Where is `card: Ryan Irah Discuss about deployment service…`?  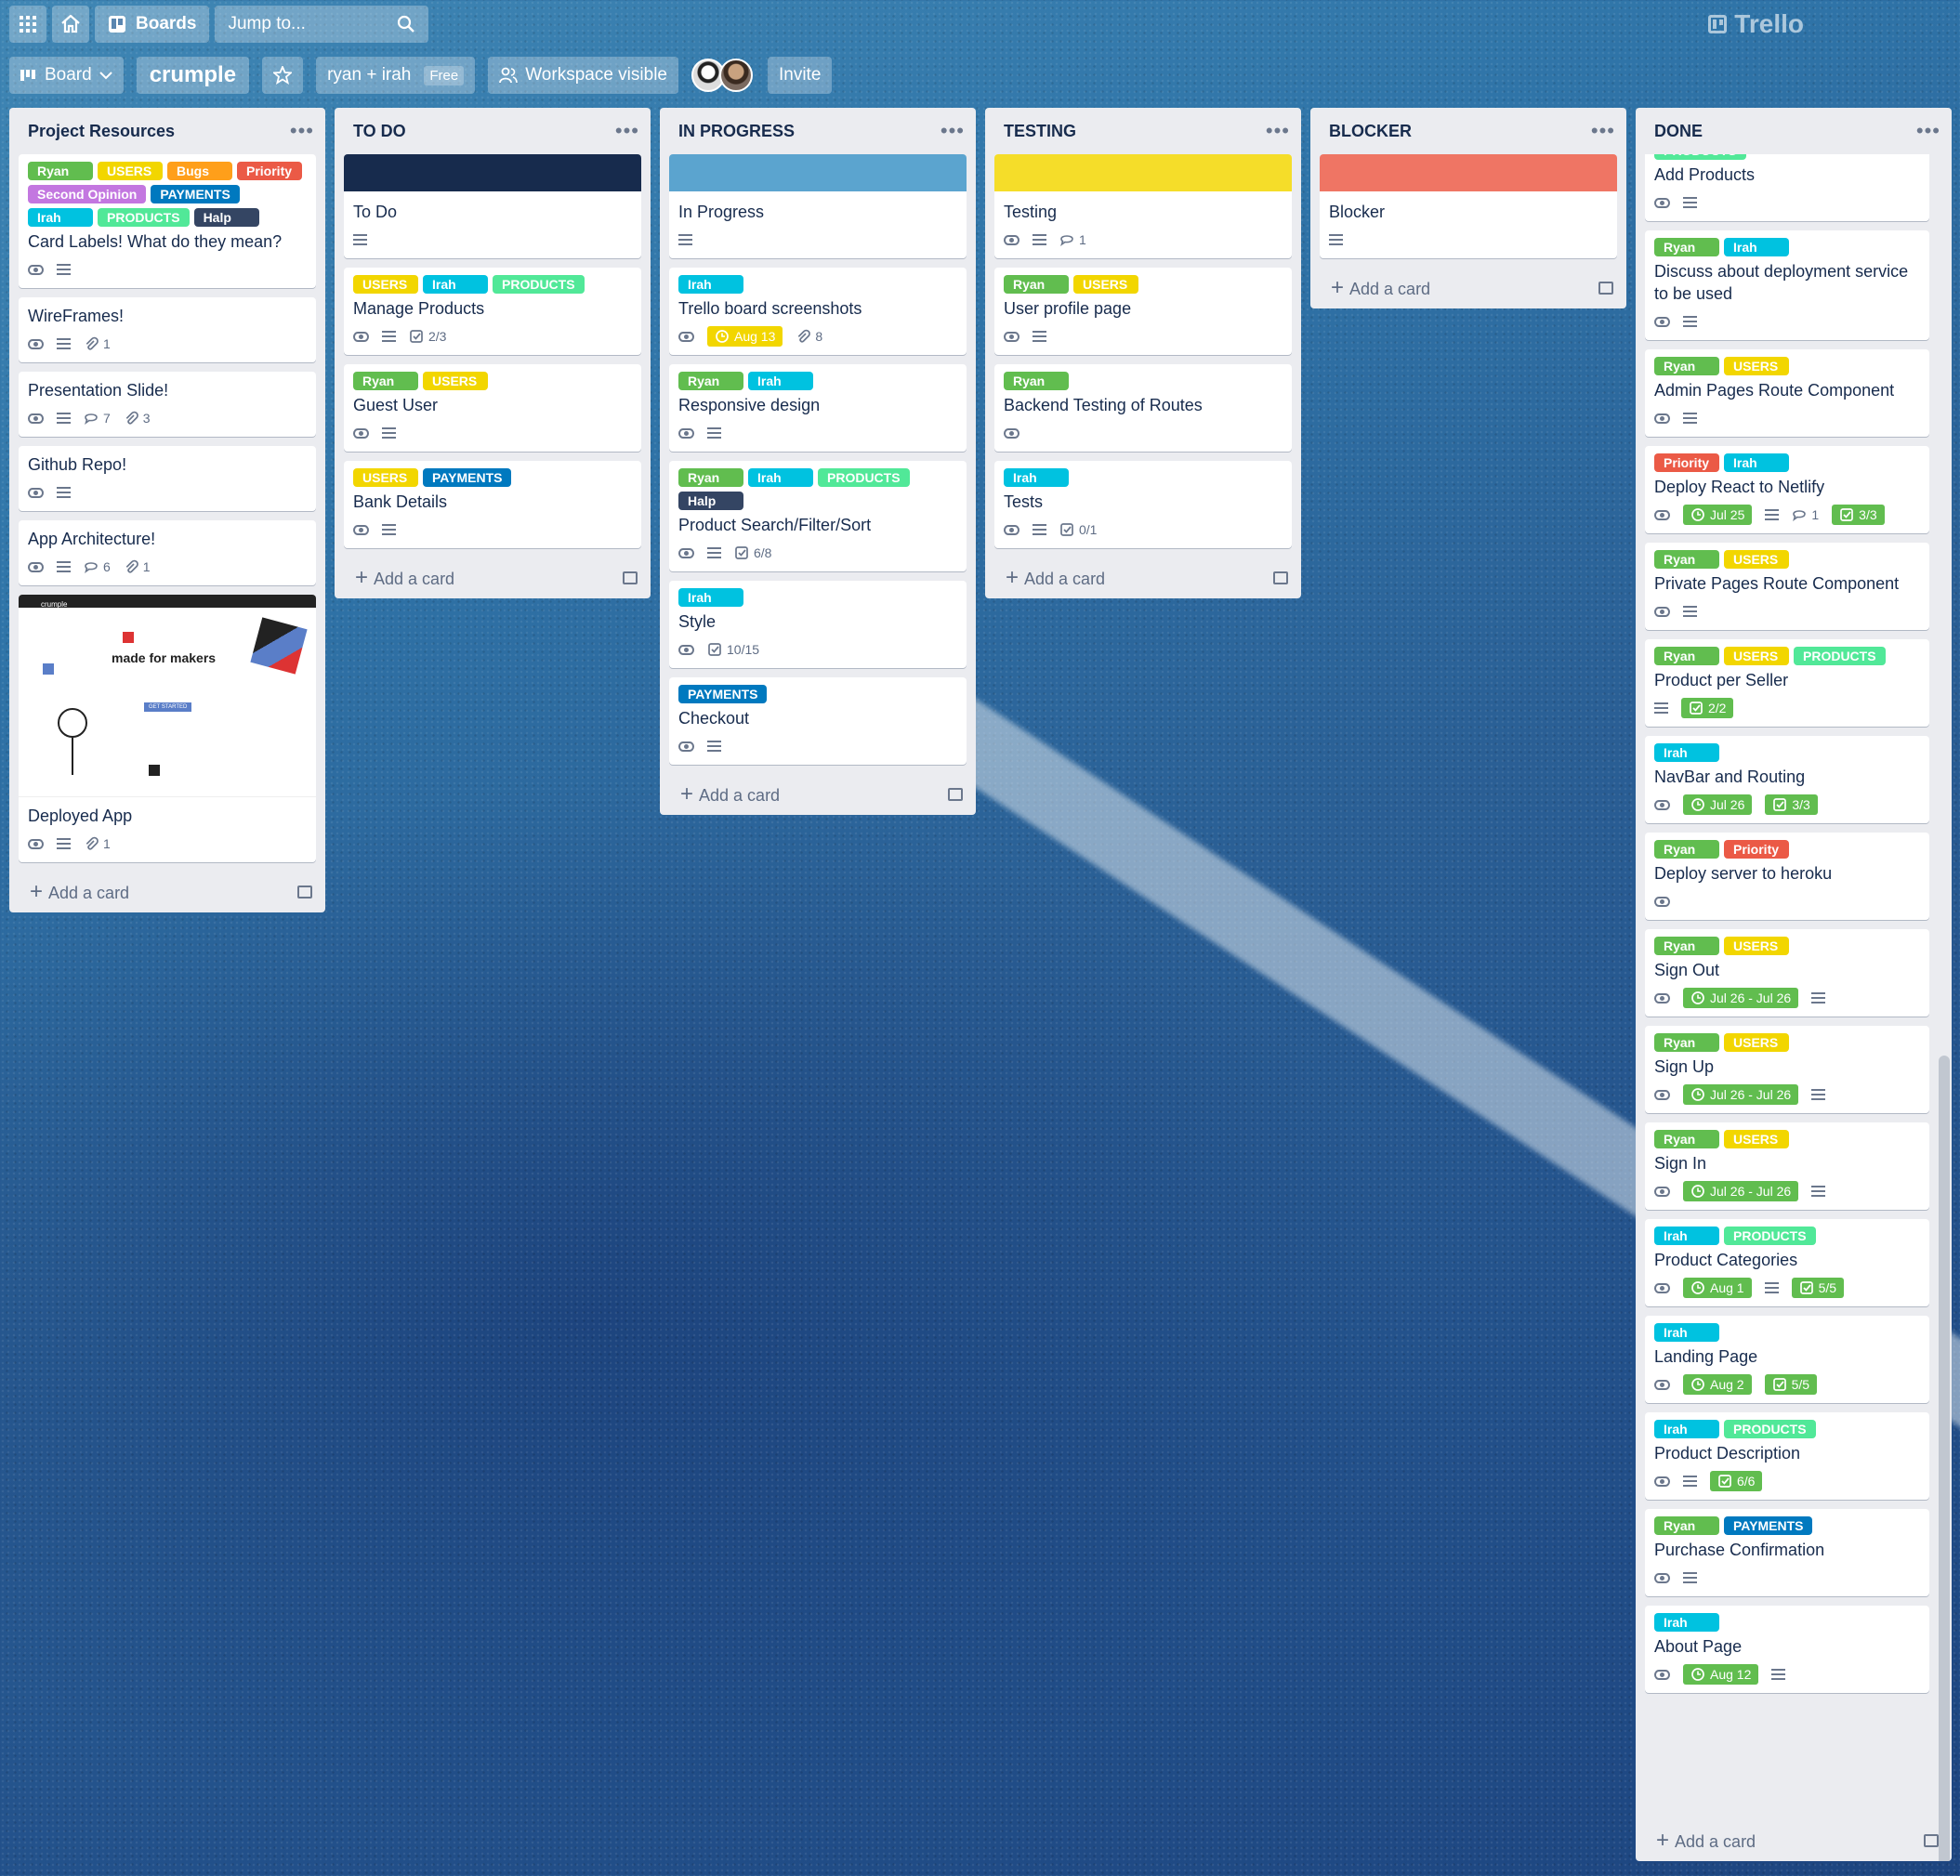 card: Ryan Irah Discuss about deployment service… is located at coordinates (1787, 285).